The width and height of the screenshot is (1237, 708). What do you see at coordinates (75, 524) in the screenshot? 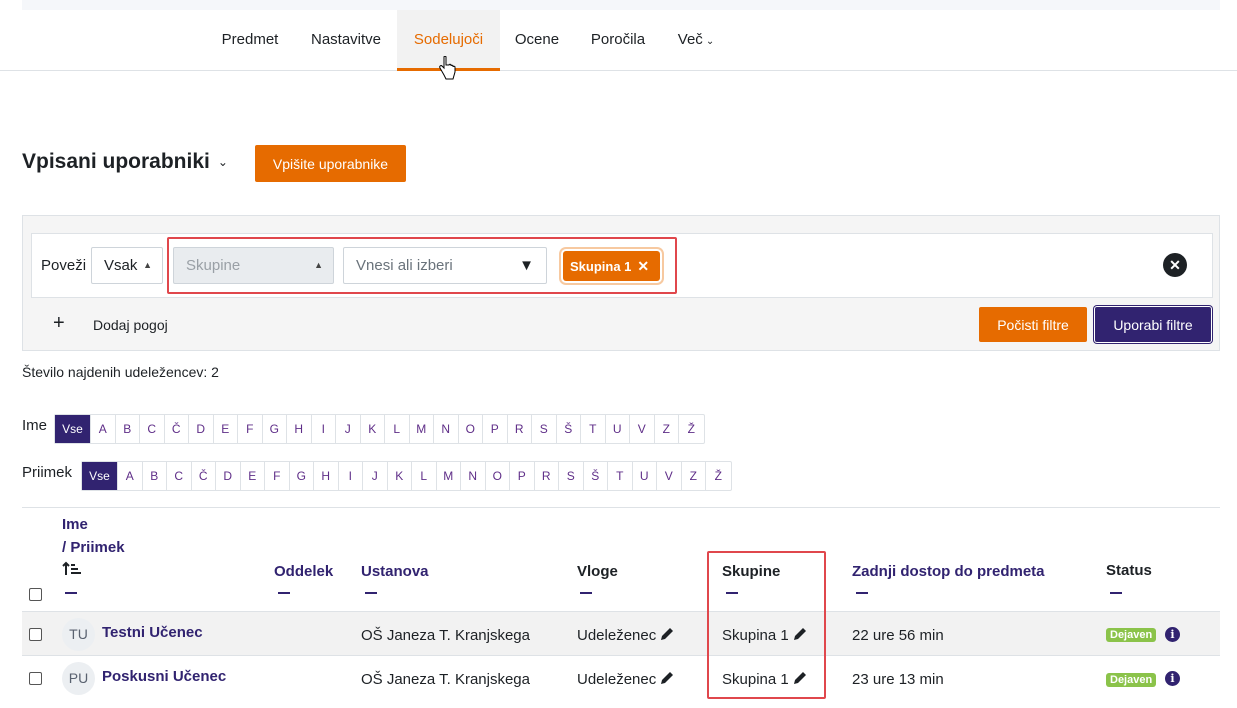
I see `column-header-first-name: Ime` at bounding box center [75, 524].